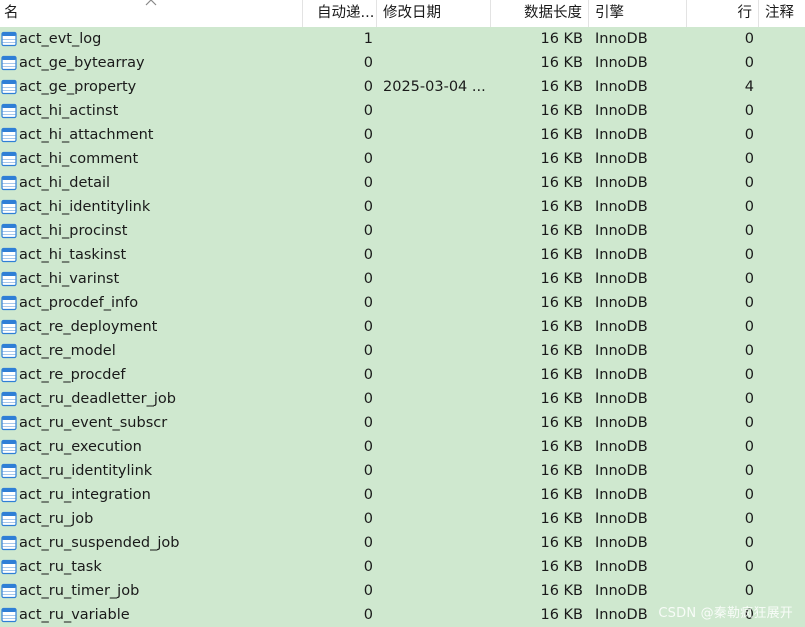 The height and width of the screenshot is (627, 805). Describe the element at coordinates (402, 63) in the screenshot. I see `table-row: act_ge_bytearray 0 16 KB InnoDB 0` at that location.